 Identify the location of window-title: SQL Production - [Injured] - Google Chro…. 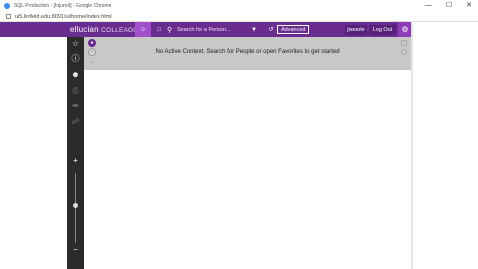
(63, 6).